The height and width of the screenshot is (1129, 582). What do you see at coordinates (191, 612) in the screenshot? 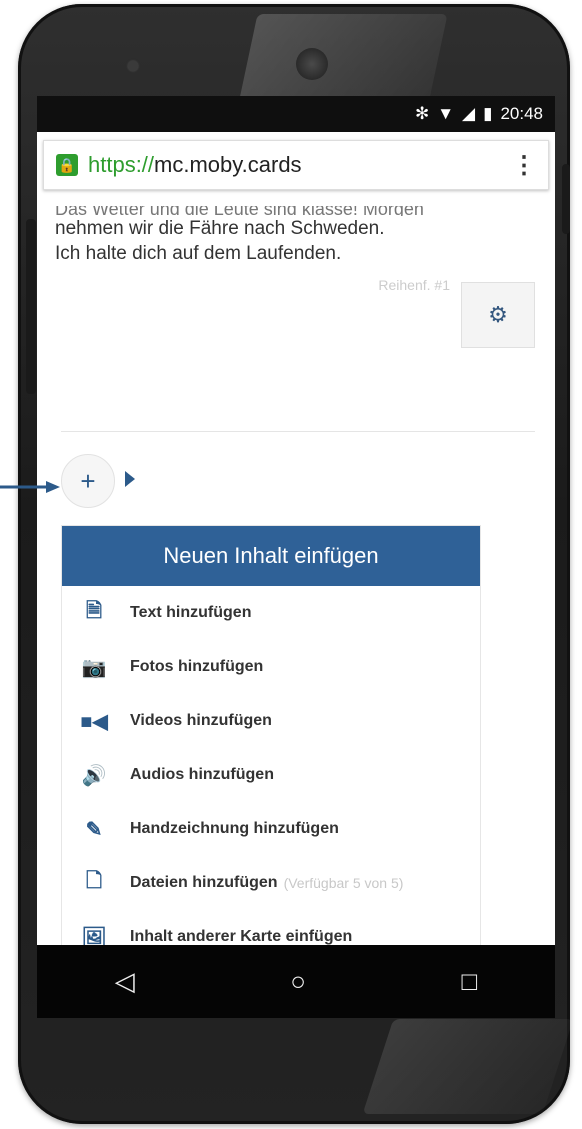
I see `menu-item-label: Text hinzufügen` at bounding box center [191, 612].